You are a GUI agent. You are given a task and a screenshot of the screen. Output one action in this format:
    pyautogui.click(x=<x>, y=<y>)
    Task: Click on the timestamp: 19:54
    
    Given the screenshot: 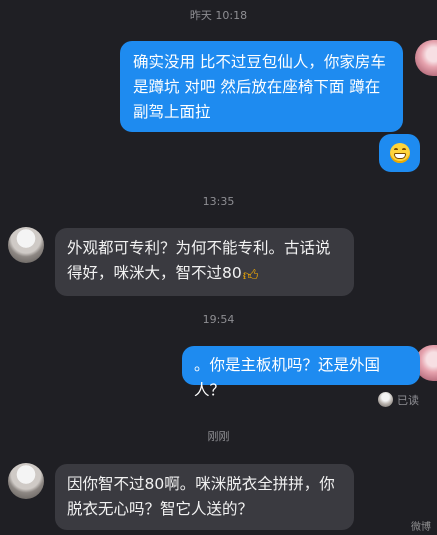 What is the action you would take?
    pyautogui.click(x=218, y=319)
    